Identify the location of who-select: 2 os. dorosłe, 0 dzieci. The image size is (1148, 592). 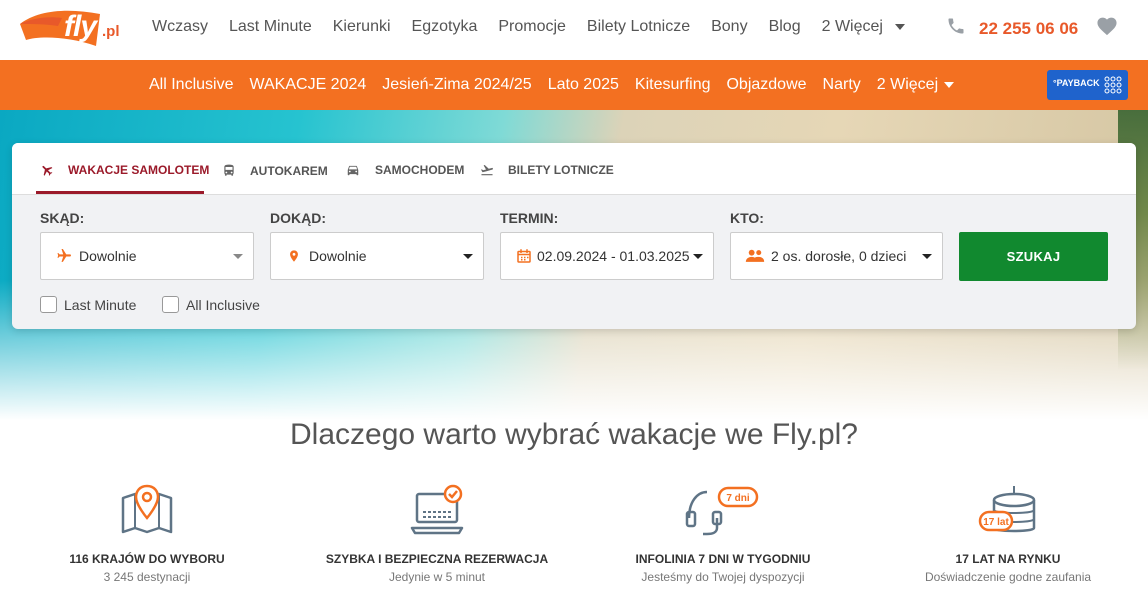
(836, 256).